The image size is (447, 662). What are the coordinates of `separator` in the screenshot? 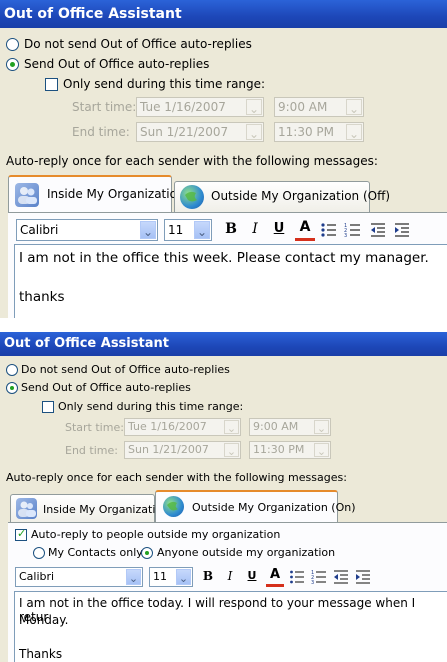 It's located at (223, 325).